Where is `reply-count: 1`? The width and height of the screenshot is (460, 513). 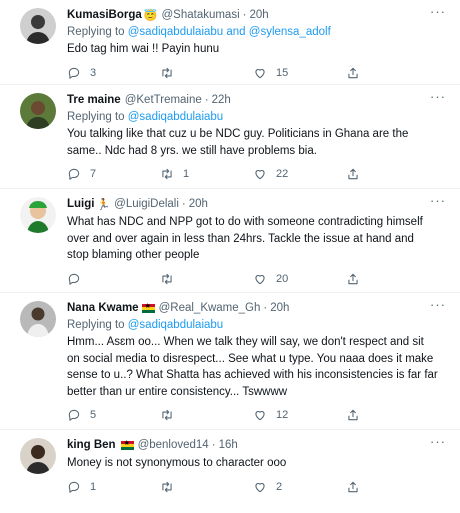 reply-count: 1 is located at coordinates (93, 486).